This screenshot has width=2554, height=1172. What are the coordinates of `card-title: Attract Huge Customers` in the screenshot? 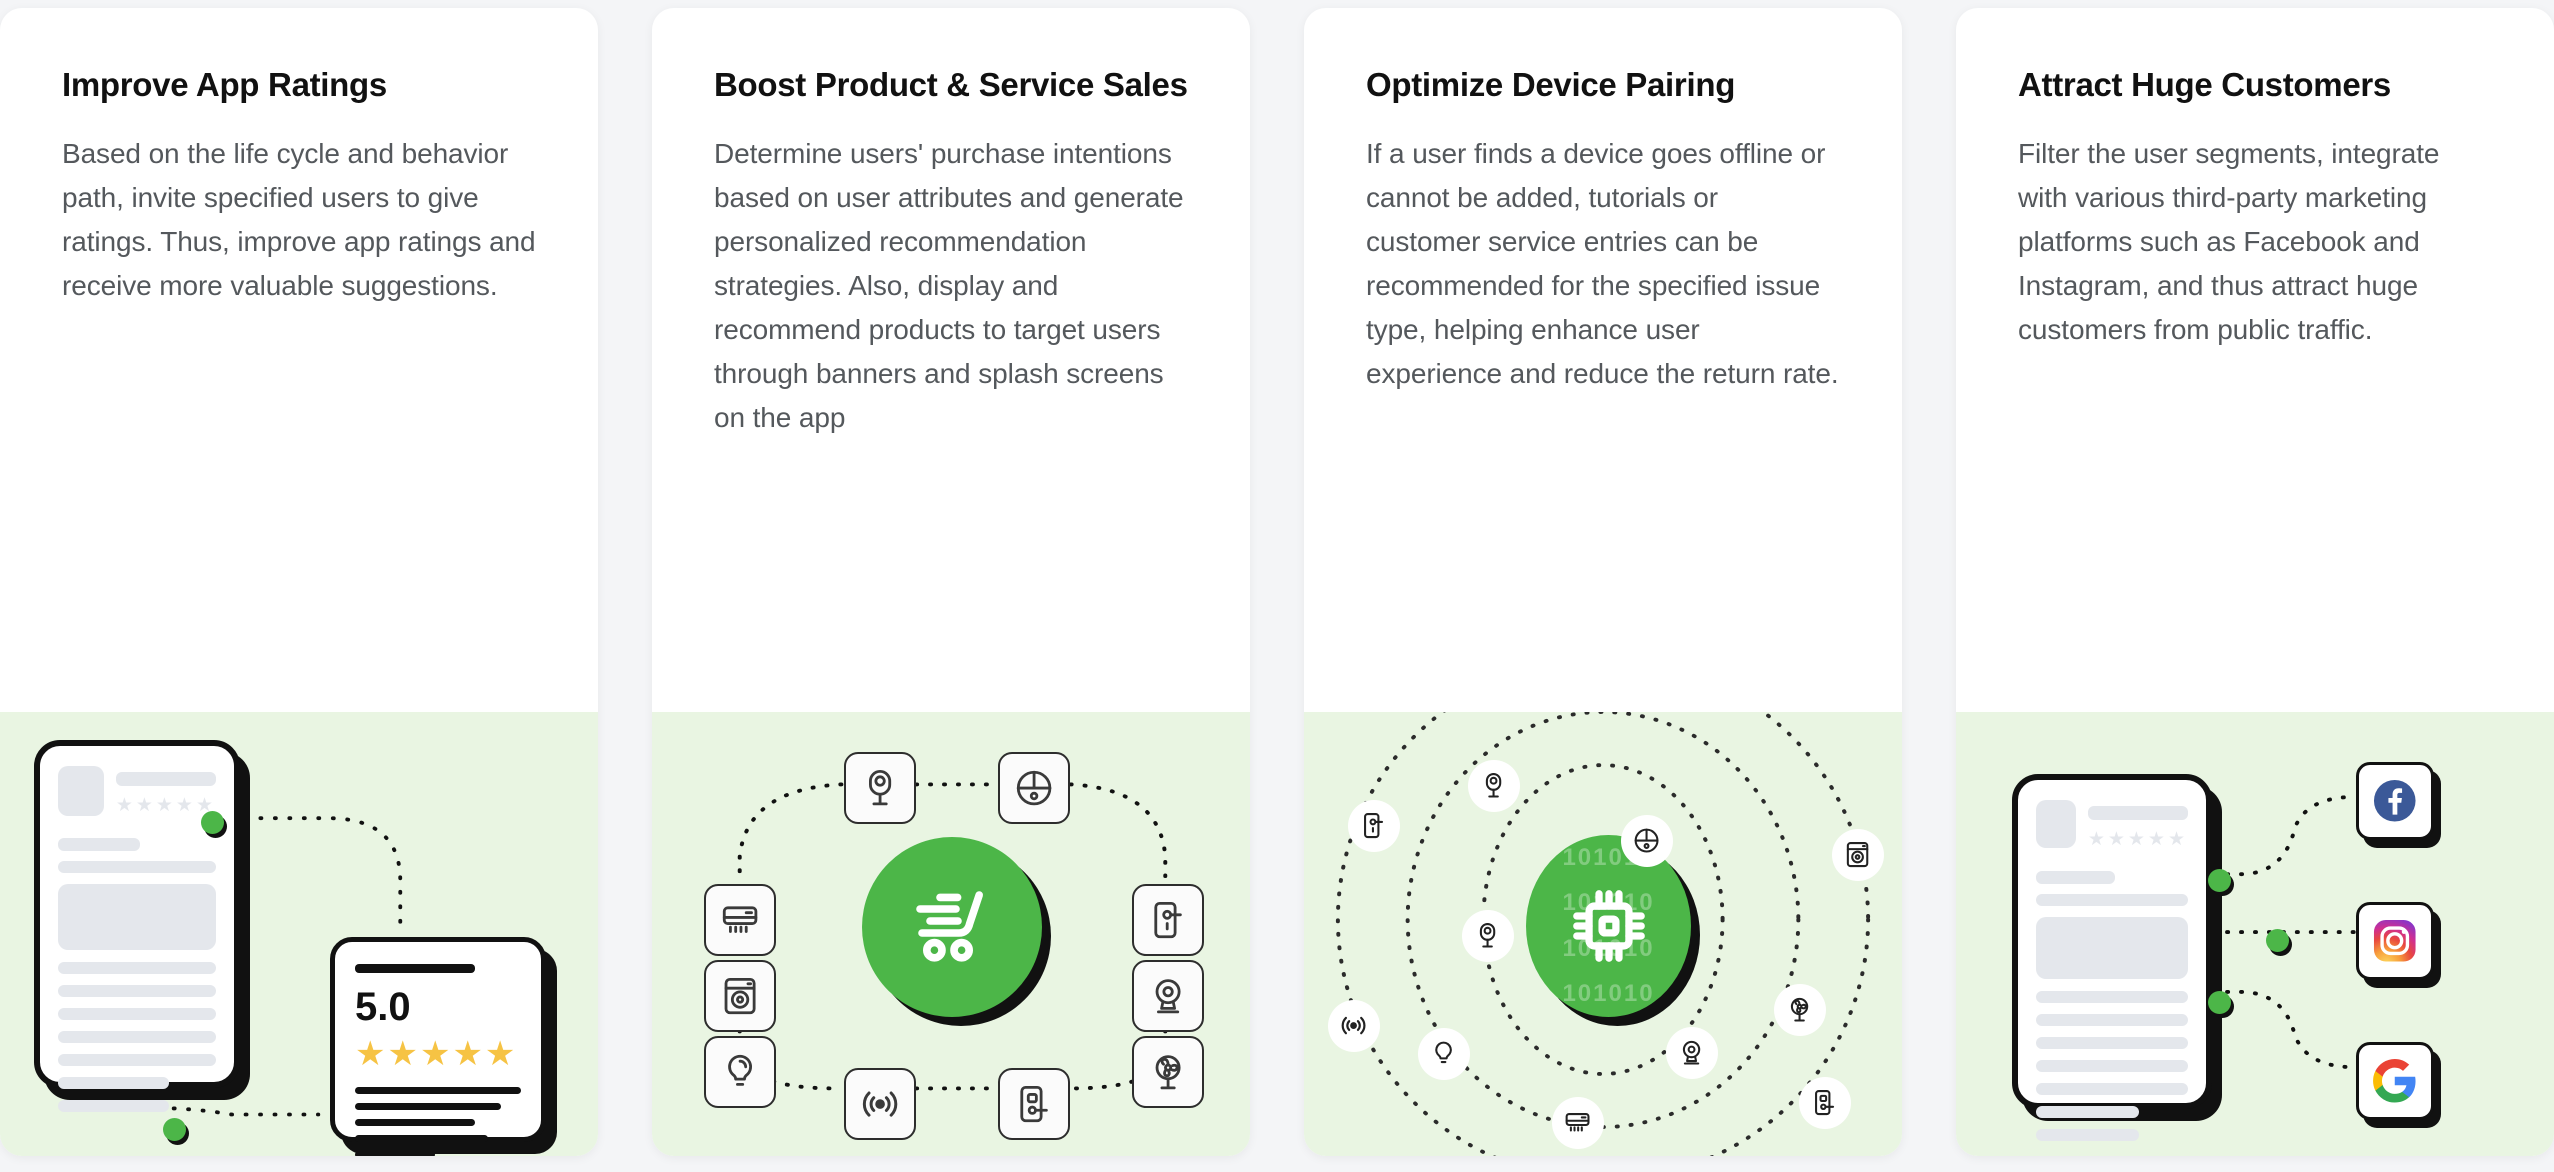 It's located at (2204, 84).